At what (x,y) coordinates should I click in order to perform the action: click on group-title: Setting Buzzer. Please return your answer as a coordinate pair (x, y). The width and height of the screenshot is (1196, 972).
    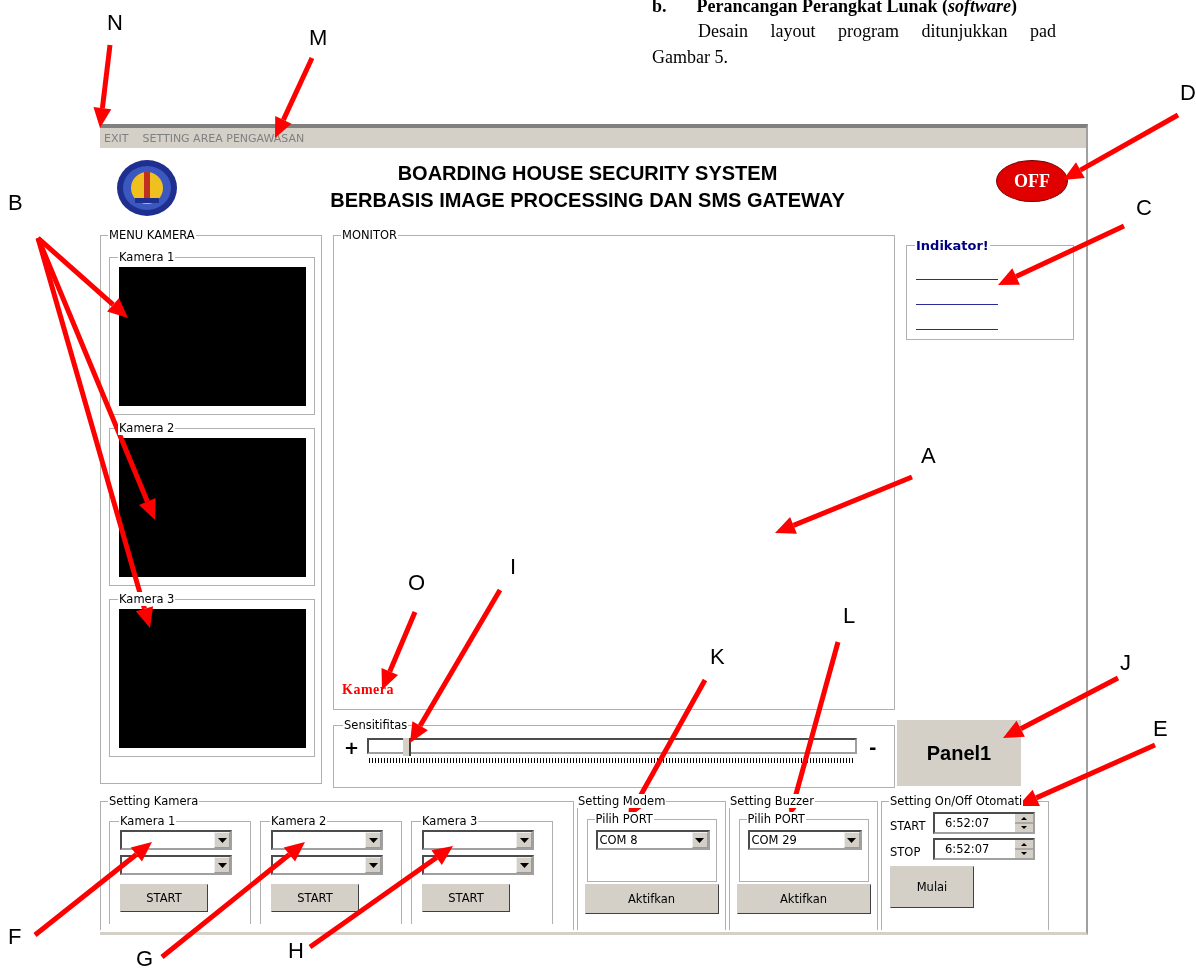
    Looking at the image, I should click on (772, 801).